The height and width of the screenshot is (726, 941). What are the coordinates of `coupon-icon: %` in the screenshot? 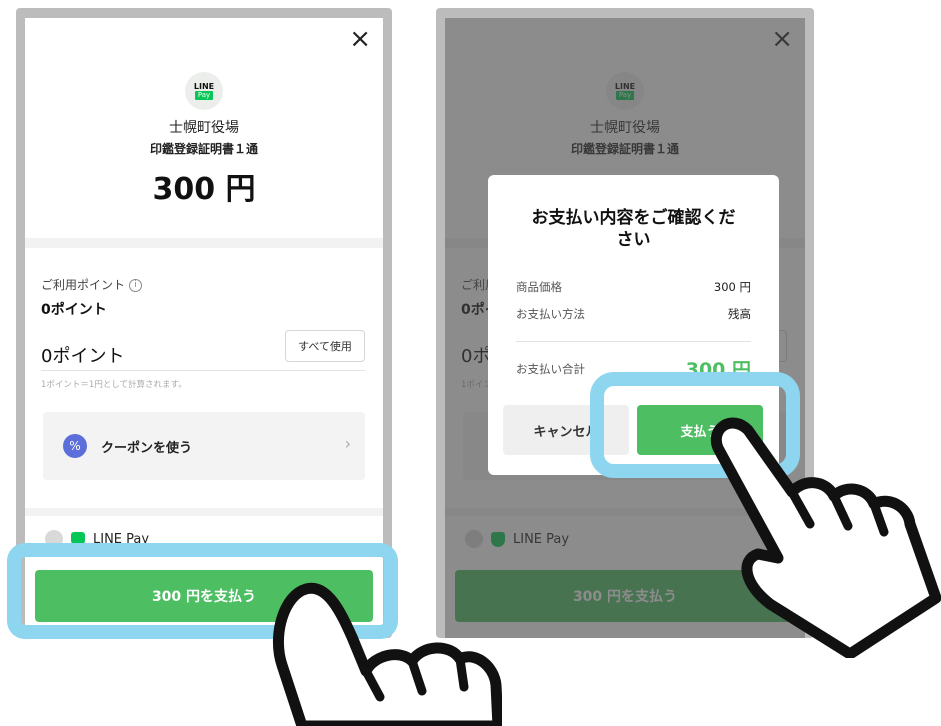 It's located at (75, 446).